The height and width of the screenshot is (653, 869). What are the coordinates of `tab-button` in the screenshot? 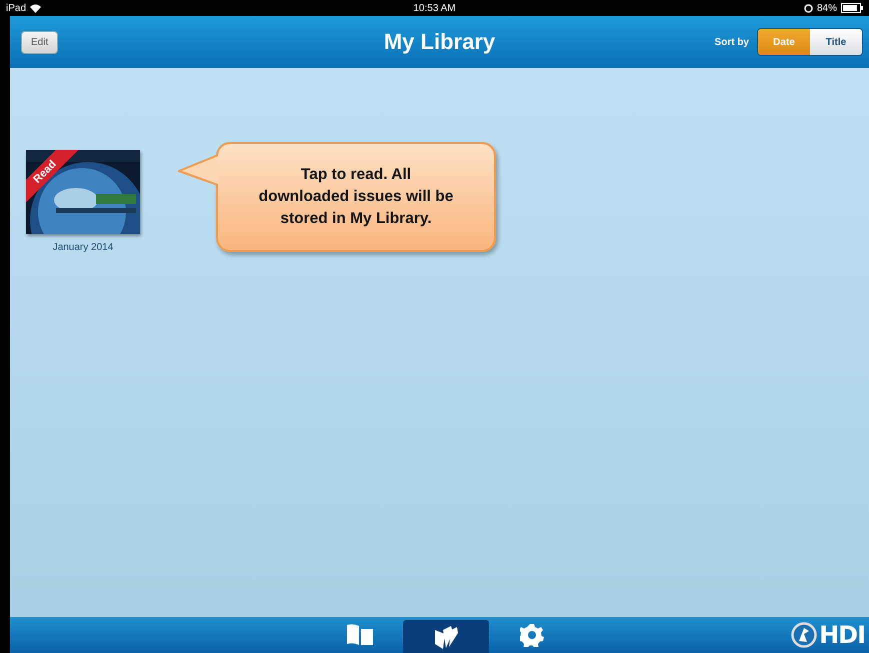 It's located at (446, 636).